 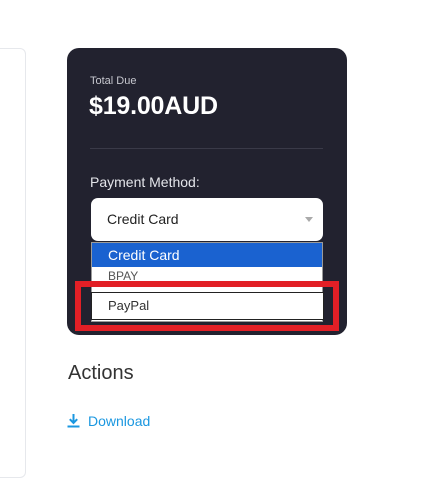 What do you see at coordinates (207, 306) in the screenshot?
I see `option-paypal: PayPal` at bounding box center [207, 306].